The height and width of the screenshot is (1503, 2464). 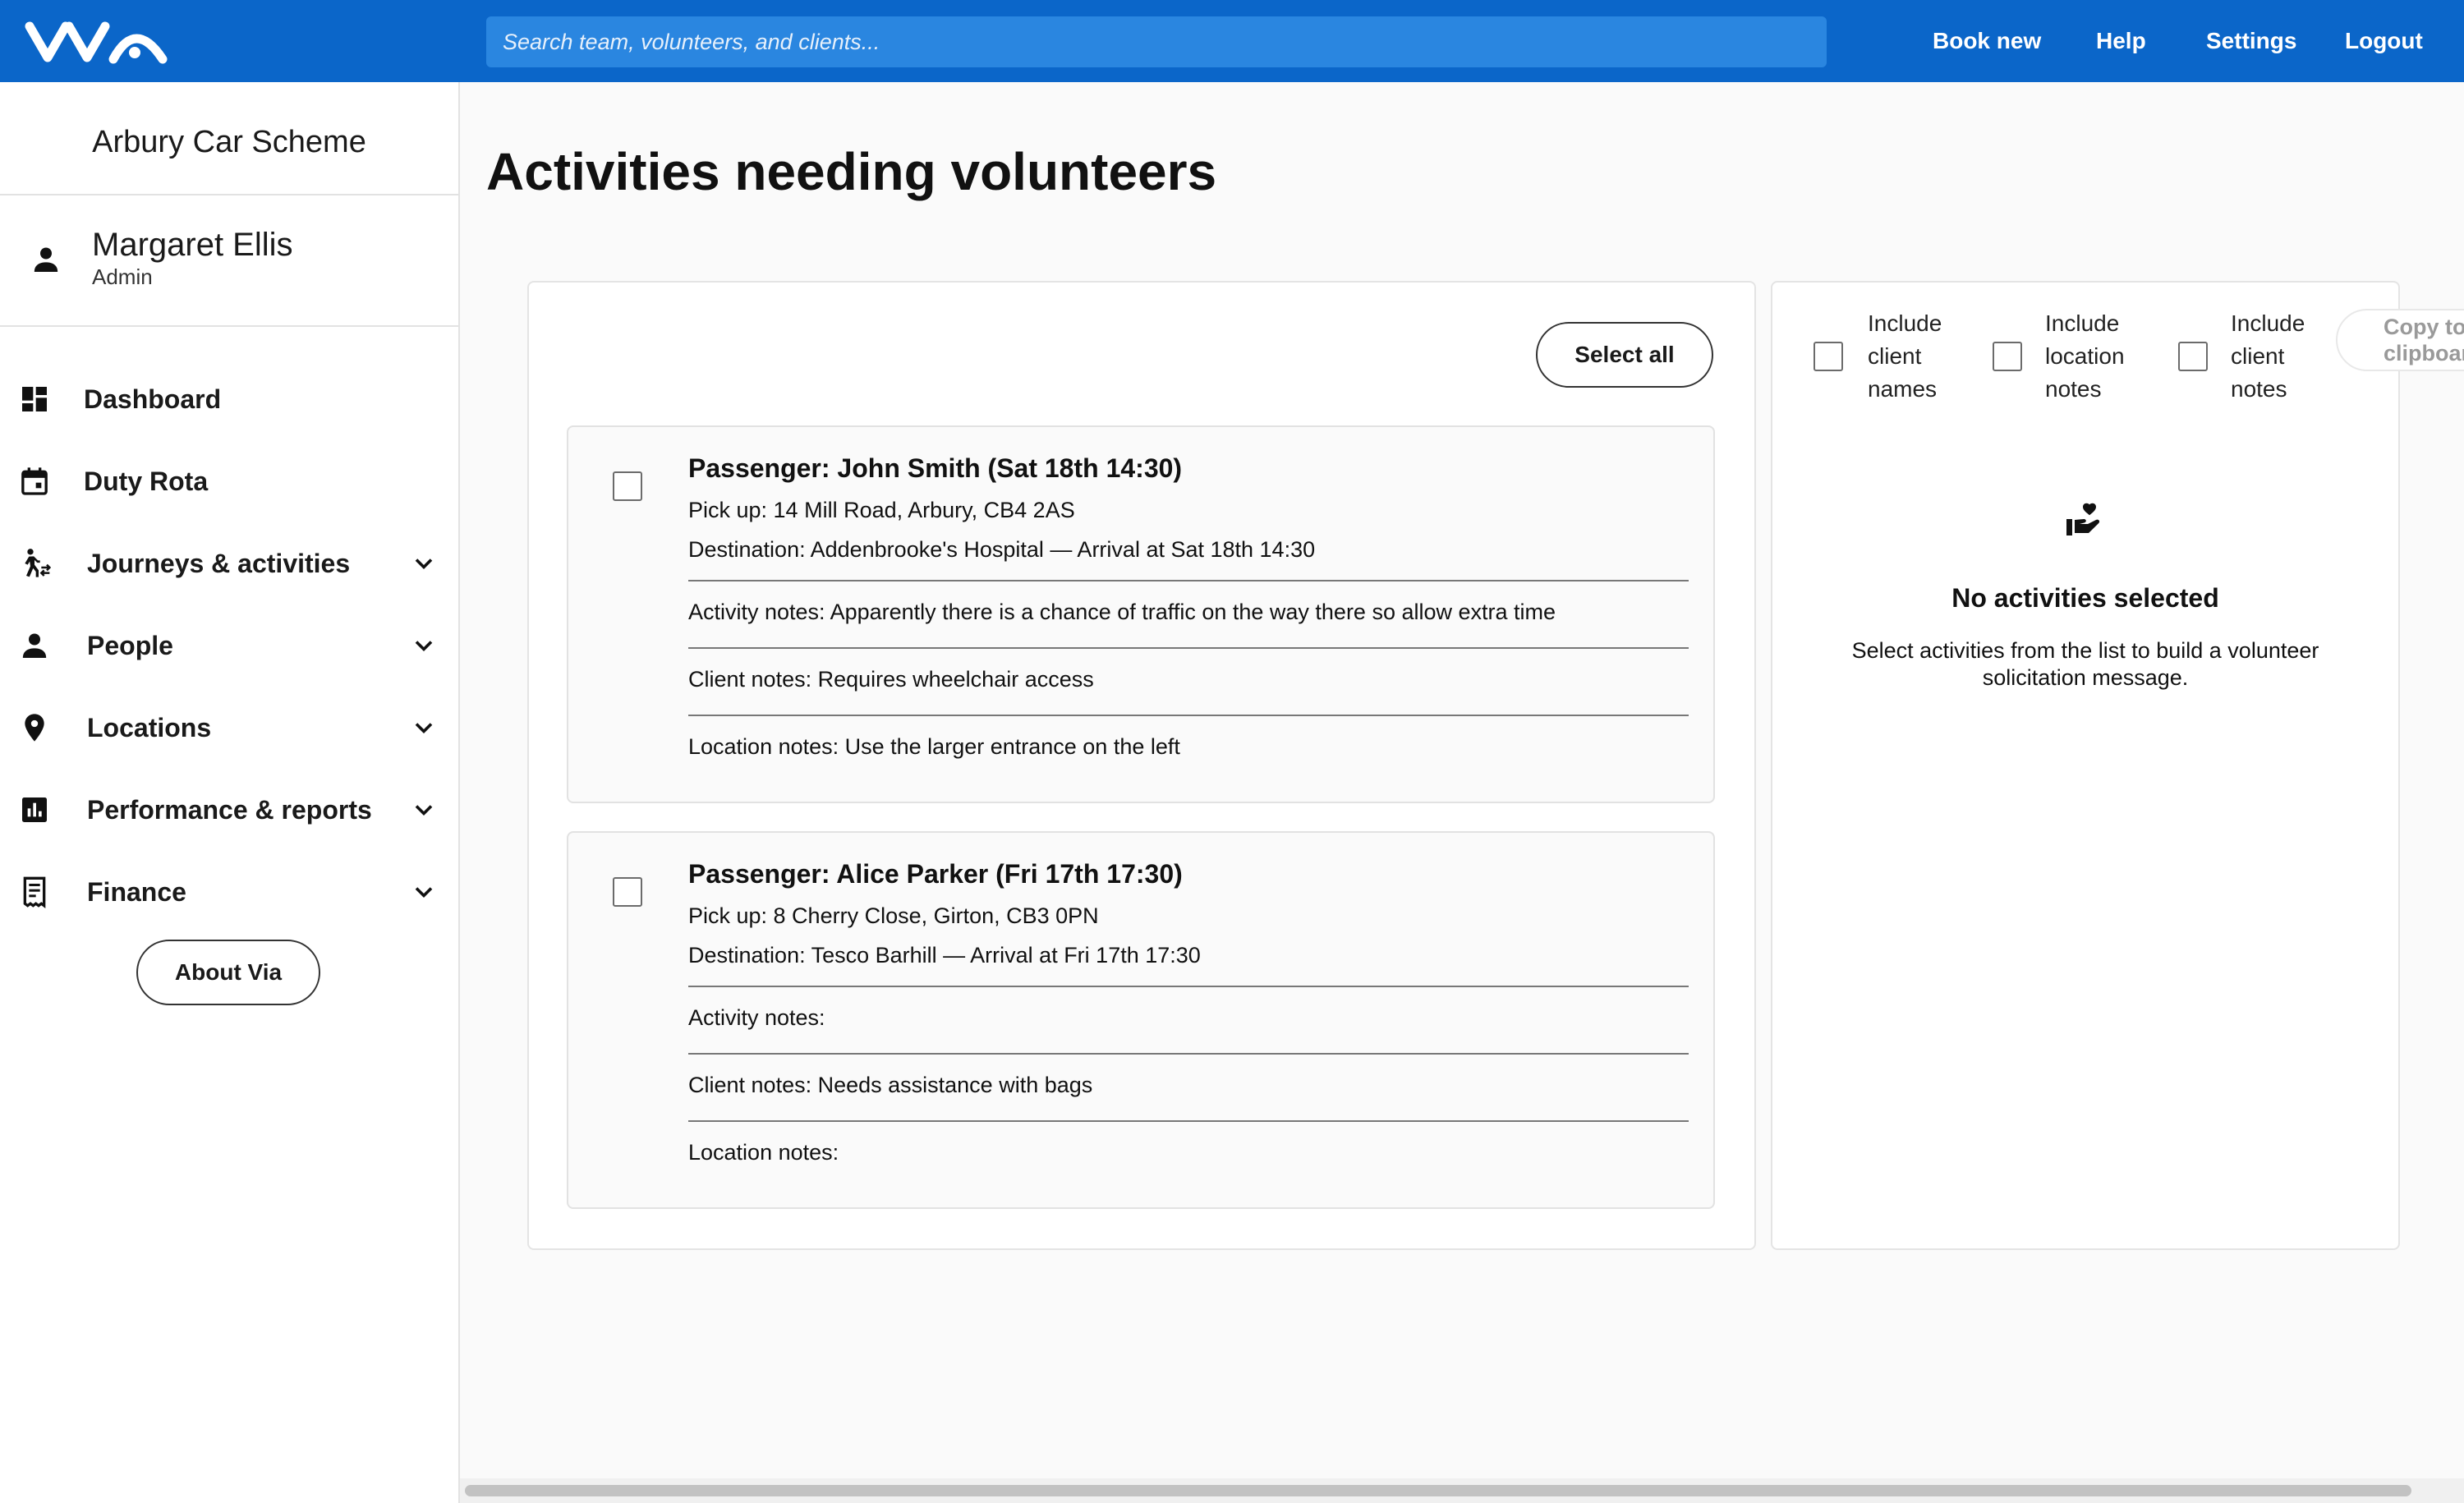 What do you see at coordinates (34, 809) in the screenshot?
I see `bar-chart-icon` at bounding box center [34, 809].